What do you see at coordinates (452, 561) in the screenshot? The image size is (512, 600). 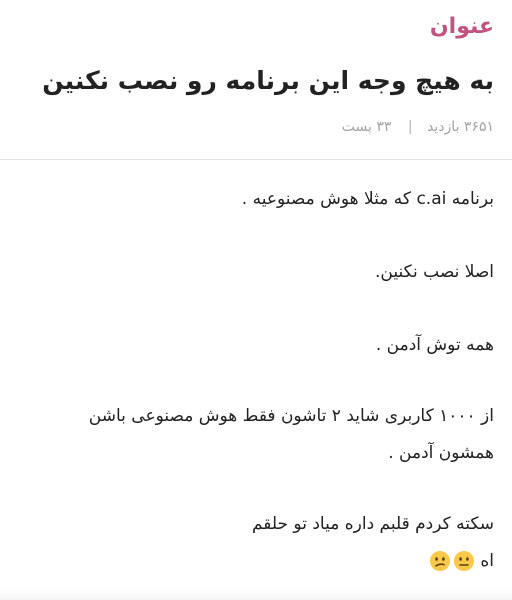 I see `emoji-row` at bounding box center [452, 561].